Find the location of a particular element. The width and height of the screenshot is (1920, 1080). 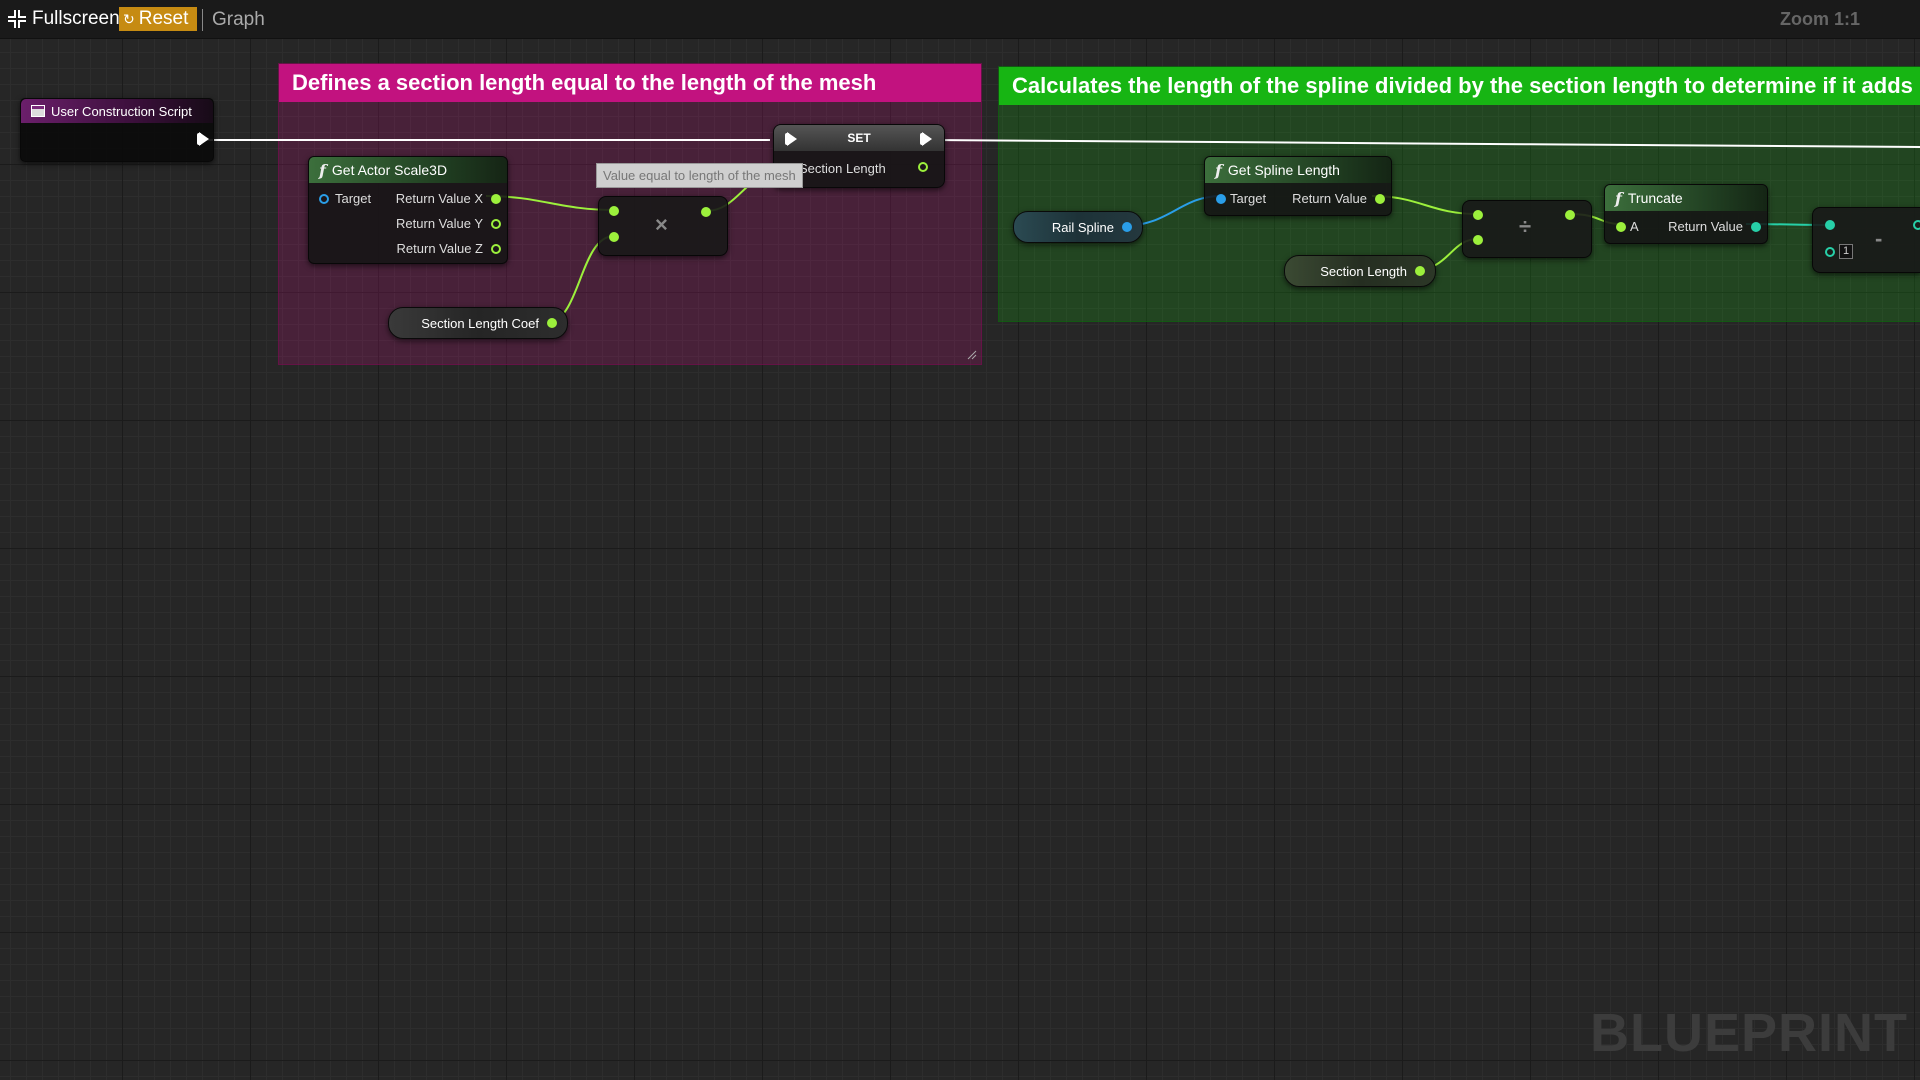

divide-symbol: ÷ is located at coordinates (1525, 226).